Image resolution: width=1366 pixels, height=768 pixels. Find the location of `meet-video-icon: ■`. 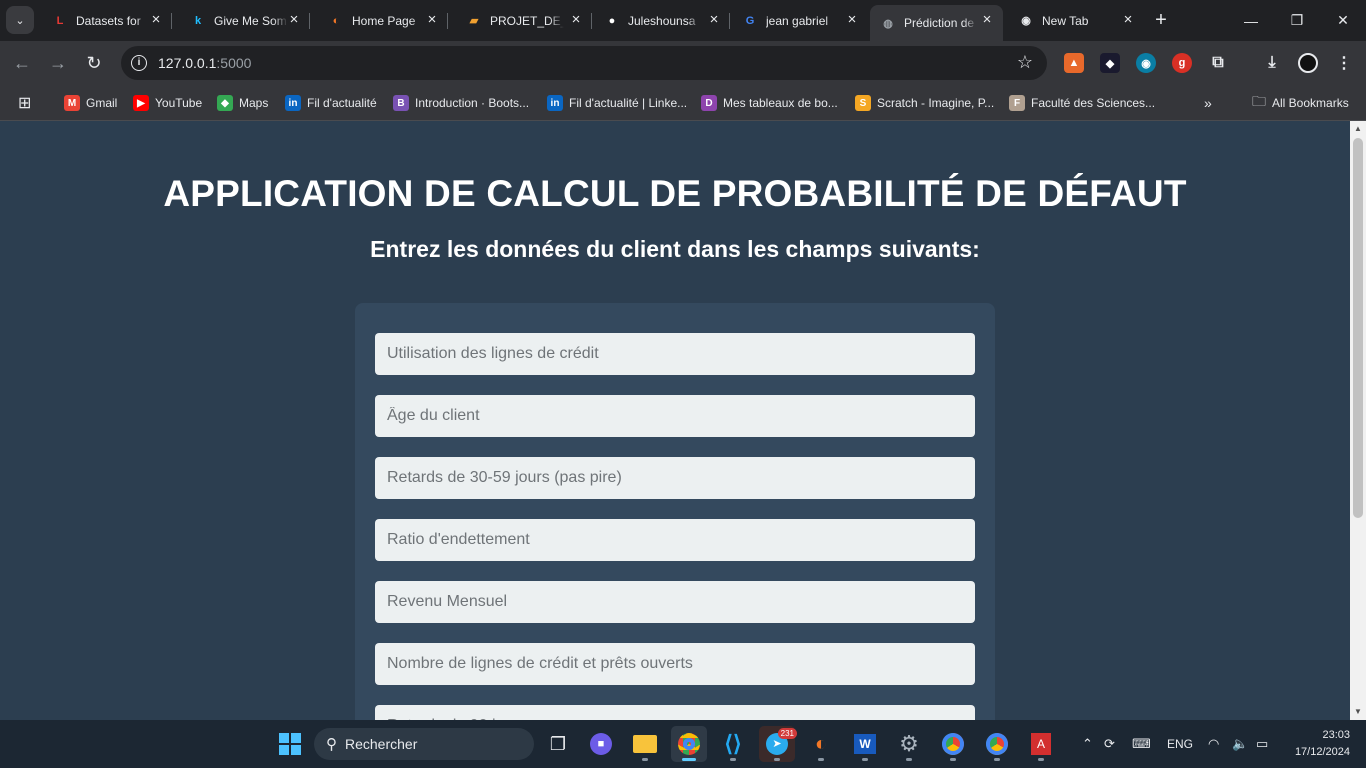

meet-video-icon: ■ is located at coordinates (601, 744).